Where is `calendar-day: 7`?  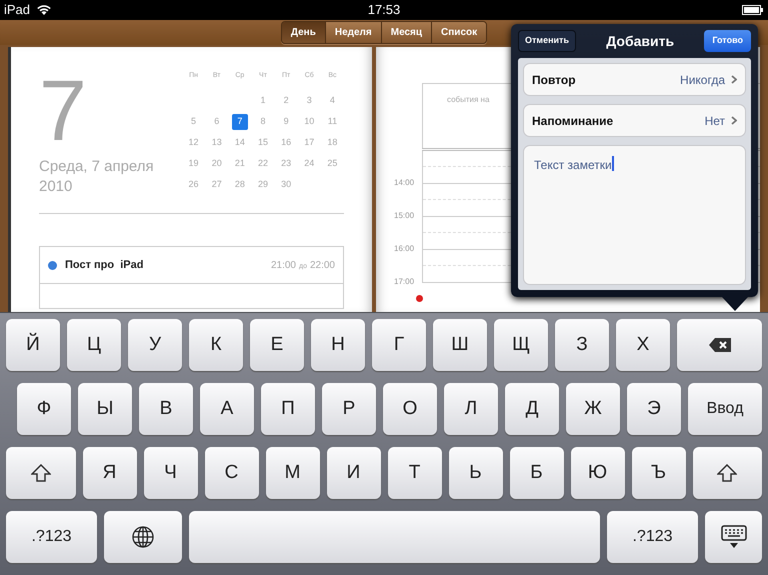 calendar-day: 7 is located at coordinates (240, 122).